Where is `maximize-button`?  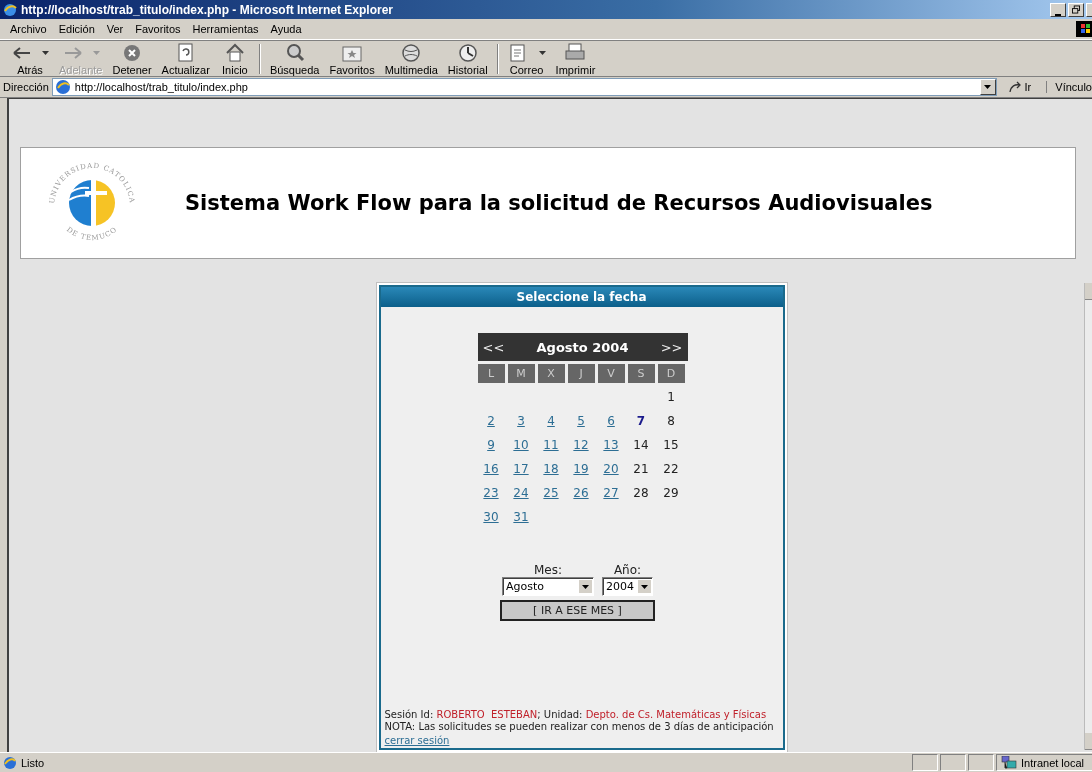 maximize-button is located at coordinates (1076, 9).